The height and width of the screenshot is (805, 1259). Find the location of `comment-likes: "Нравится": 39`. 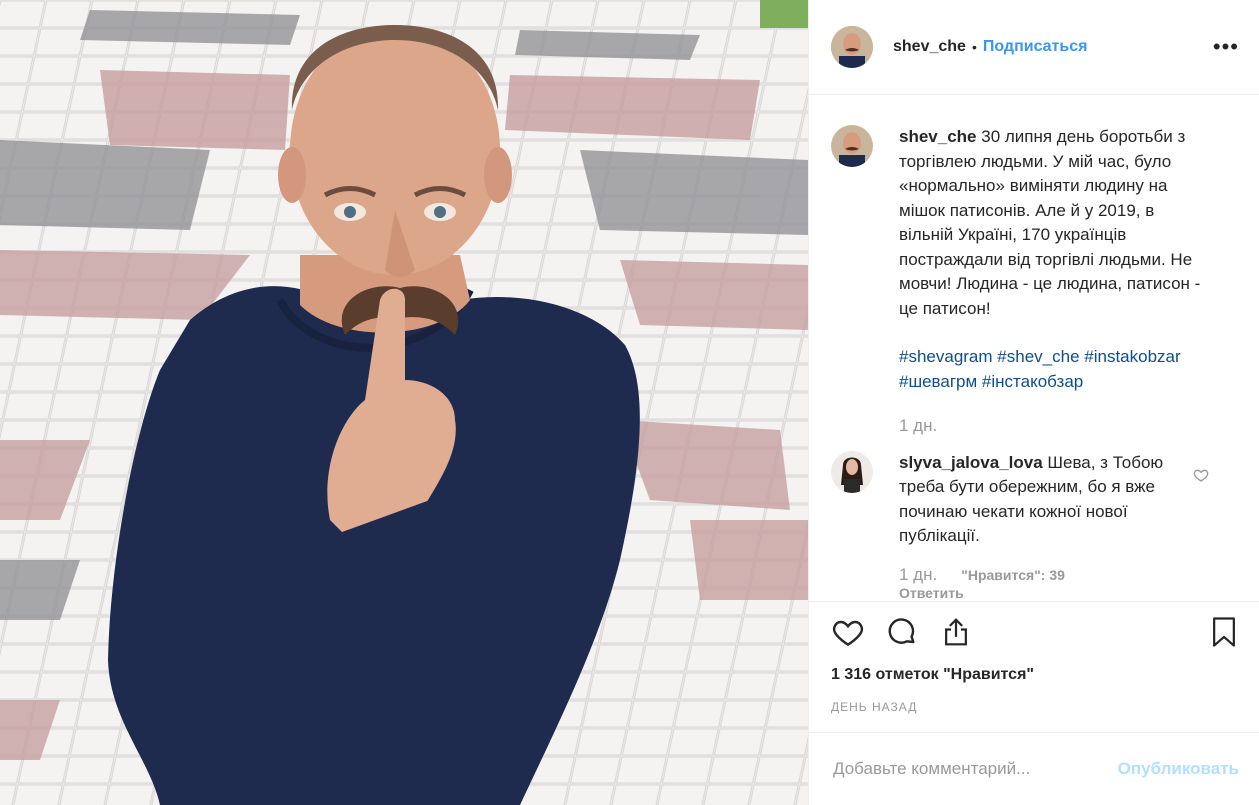

comment-likes: "Нравится": 39 is located at coordinates (1013, 575).